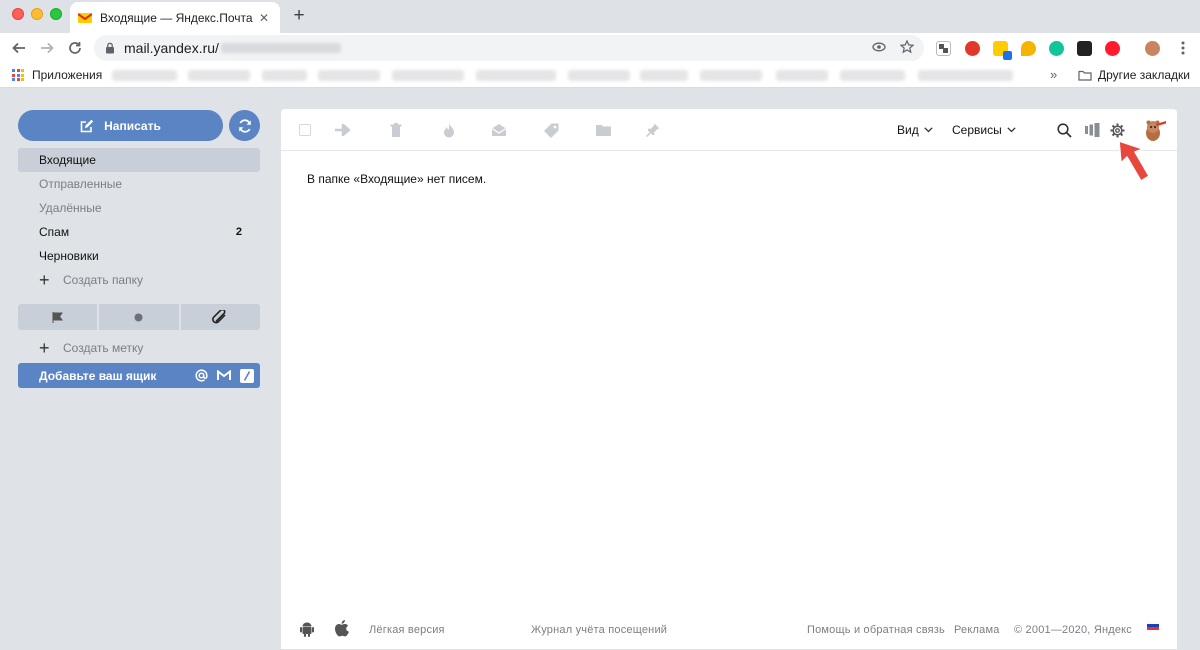 This screenshot has height=650, width=1200. I want to click on empty-inbox-message: В папке «Входящие» нет писем., so click(397, 179).